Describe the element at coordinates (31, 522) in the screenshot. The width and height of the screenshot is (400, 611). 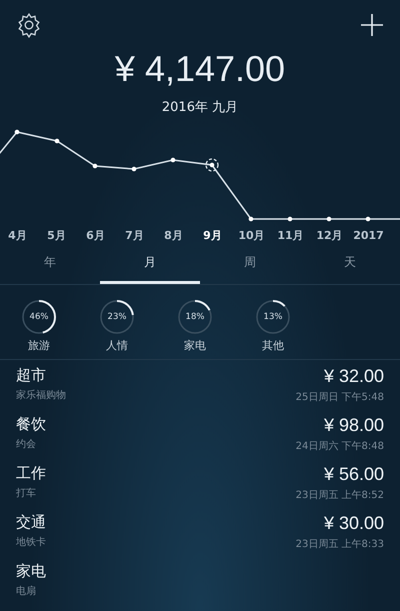
I see `entry-category: 交通` at that location.